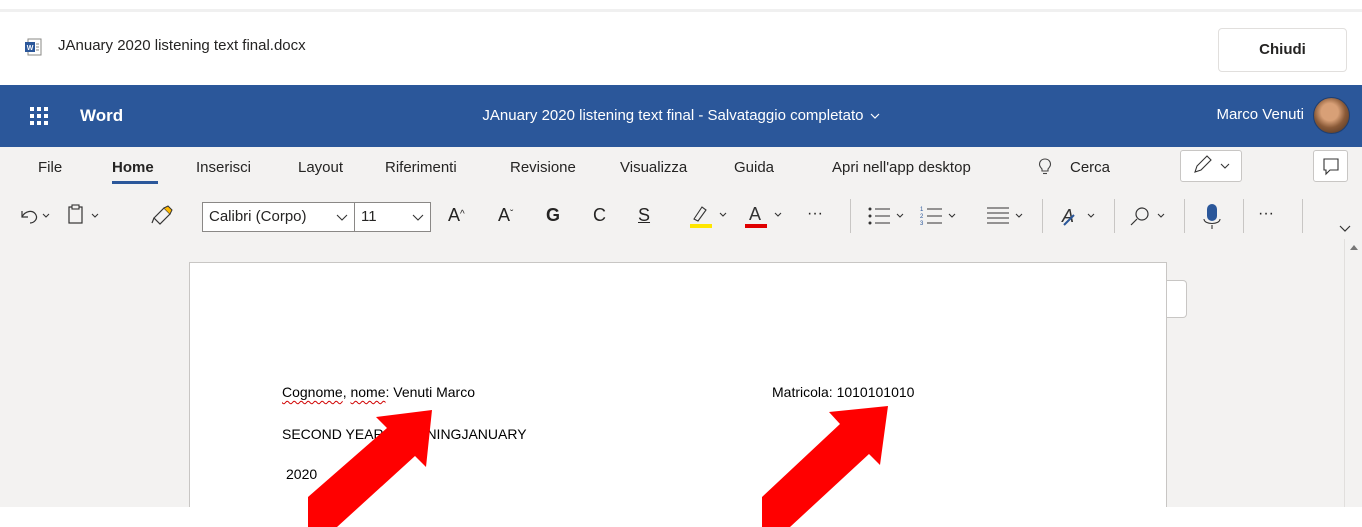  Describe the element at coordinates (370, 468) in the screenshot. I see `red-arrow-left` at that location.